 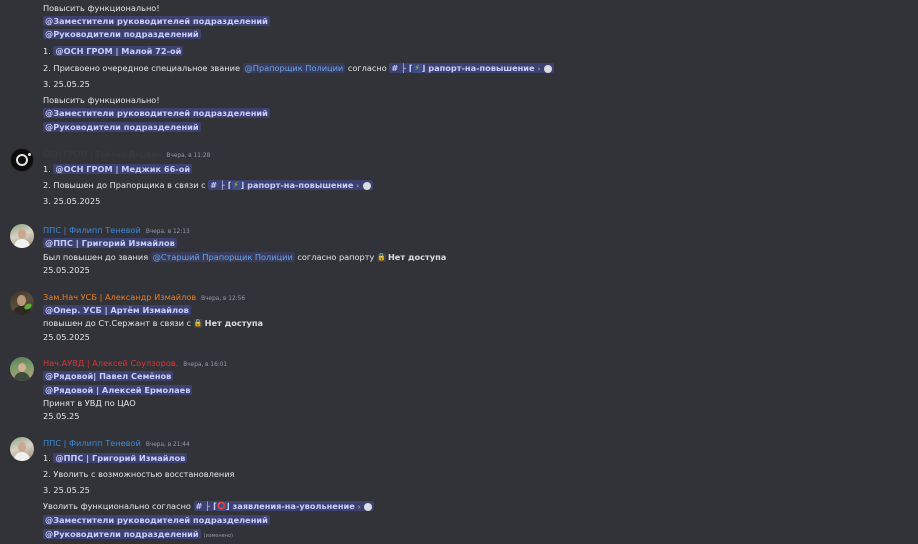 I want to click on message-text: 3. 25.05.2025, so click(x=72, y=201).